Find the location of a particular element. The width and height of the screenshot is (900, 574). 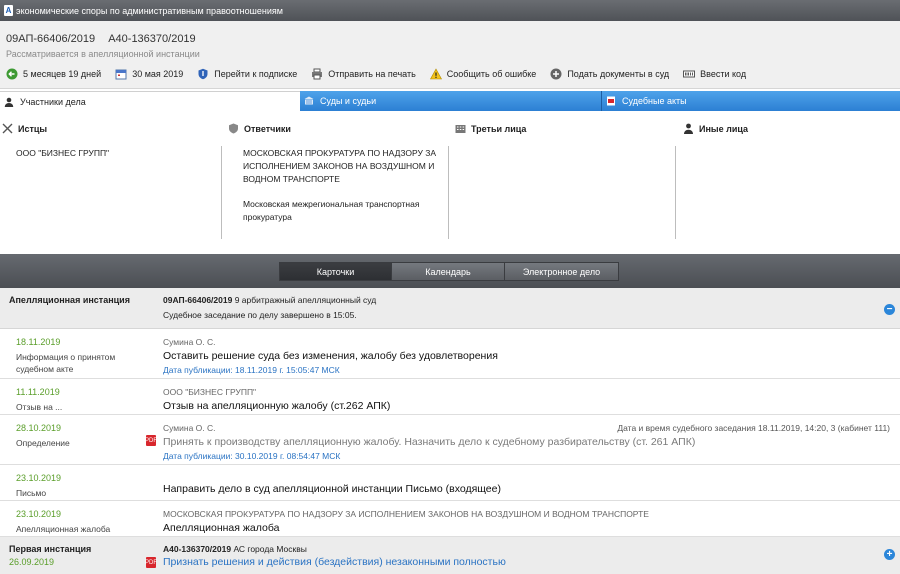

plaintiffs-list: ООО "БИЗНЕС ГРУПП" is located at coordinates (62, 159).